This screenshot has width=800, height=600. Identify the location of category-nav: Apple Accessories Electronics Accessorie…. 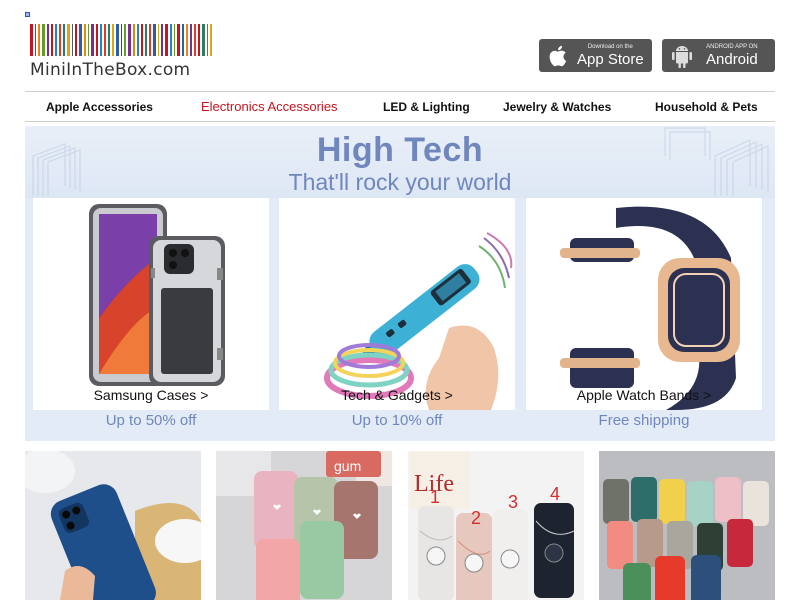
(400, 106).